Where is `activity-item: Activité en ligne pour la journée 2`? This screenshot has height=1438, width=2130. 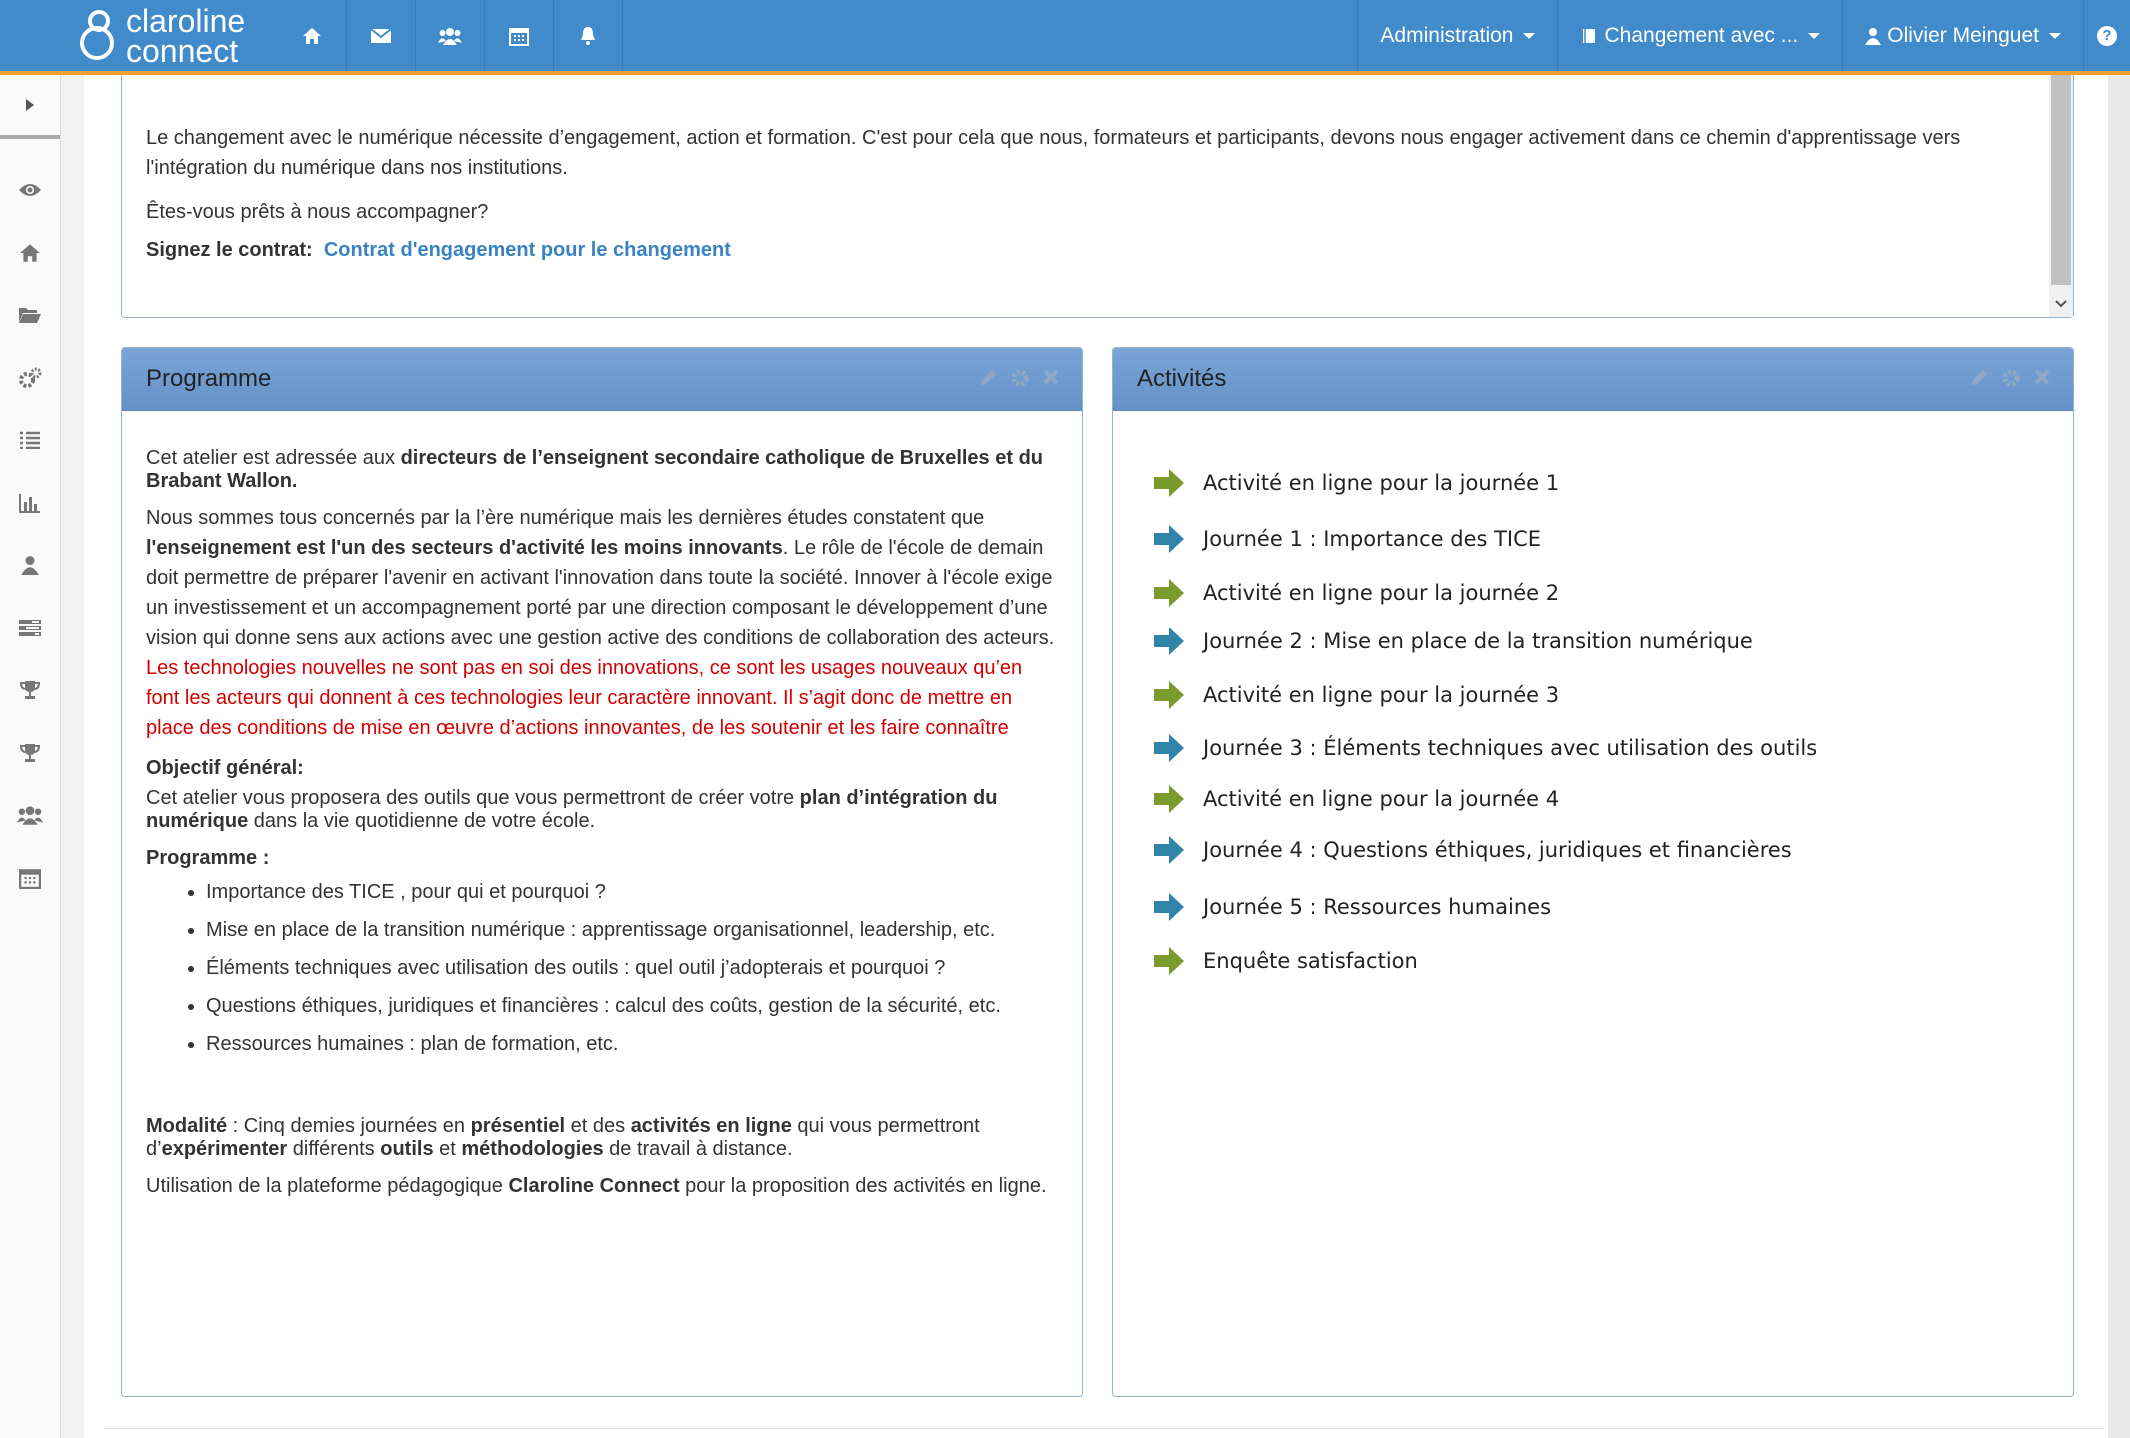 activity-item: Activité en ligne pour la journée 2 is located at coordinates (1356, 593).